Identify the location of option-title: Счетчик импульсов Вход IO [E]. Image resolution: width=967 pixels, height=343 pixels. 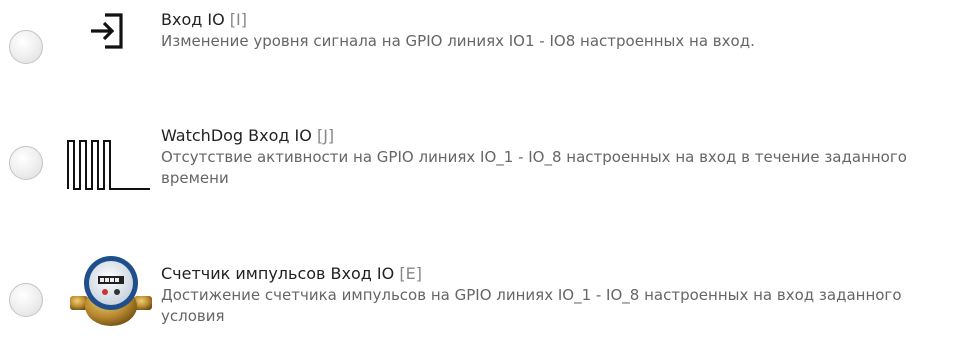
(561, 274).